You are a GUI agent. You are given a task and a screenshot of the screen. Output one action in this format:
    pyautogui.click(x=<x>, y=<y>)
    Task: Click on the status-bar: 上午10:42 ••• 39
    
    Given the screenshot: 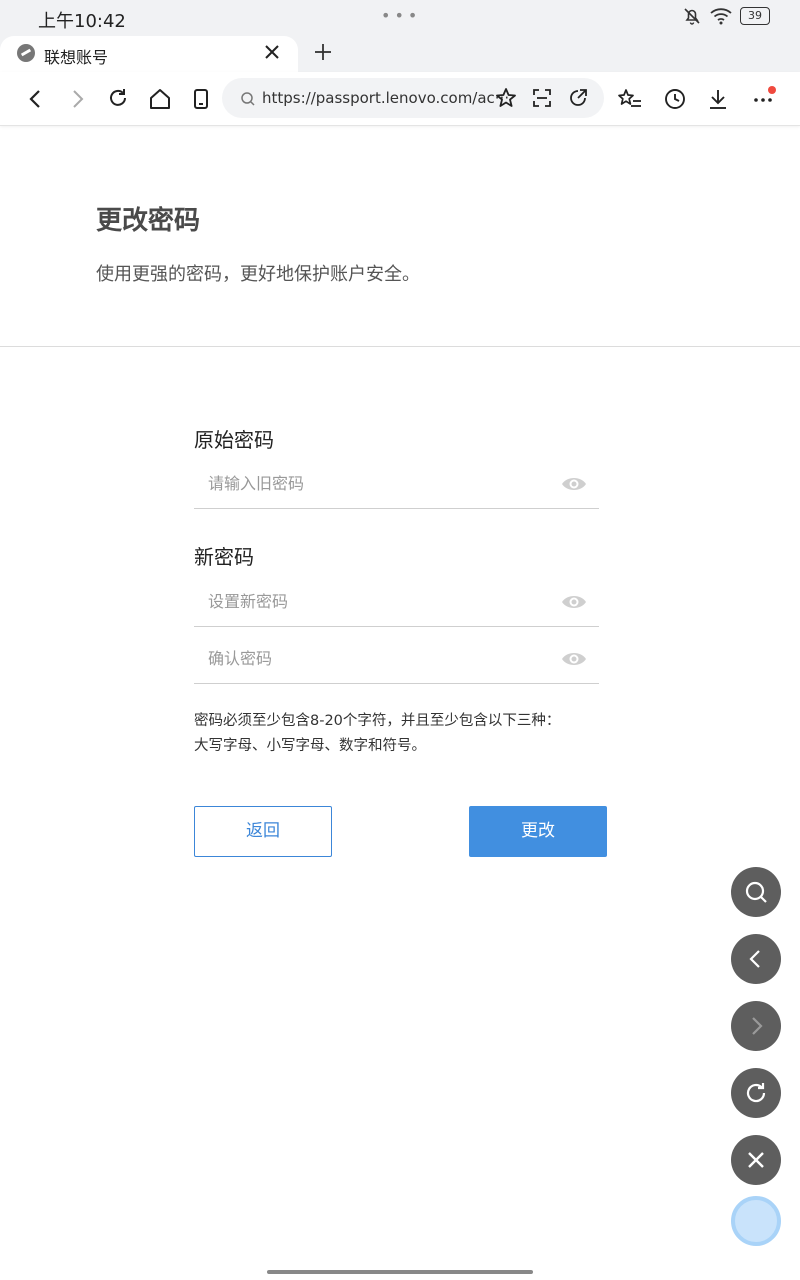 What is the action you would take?
    pyautogui.click(x=400, y=18)
    